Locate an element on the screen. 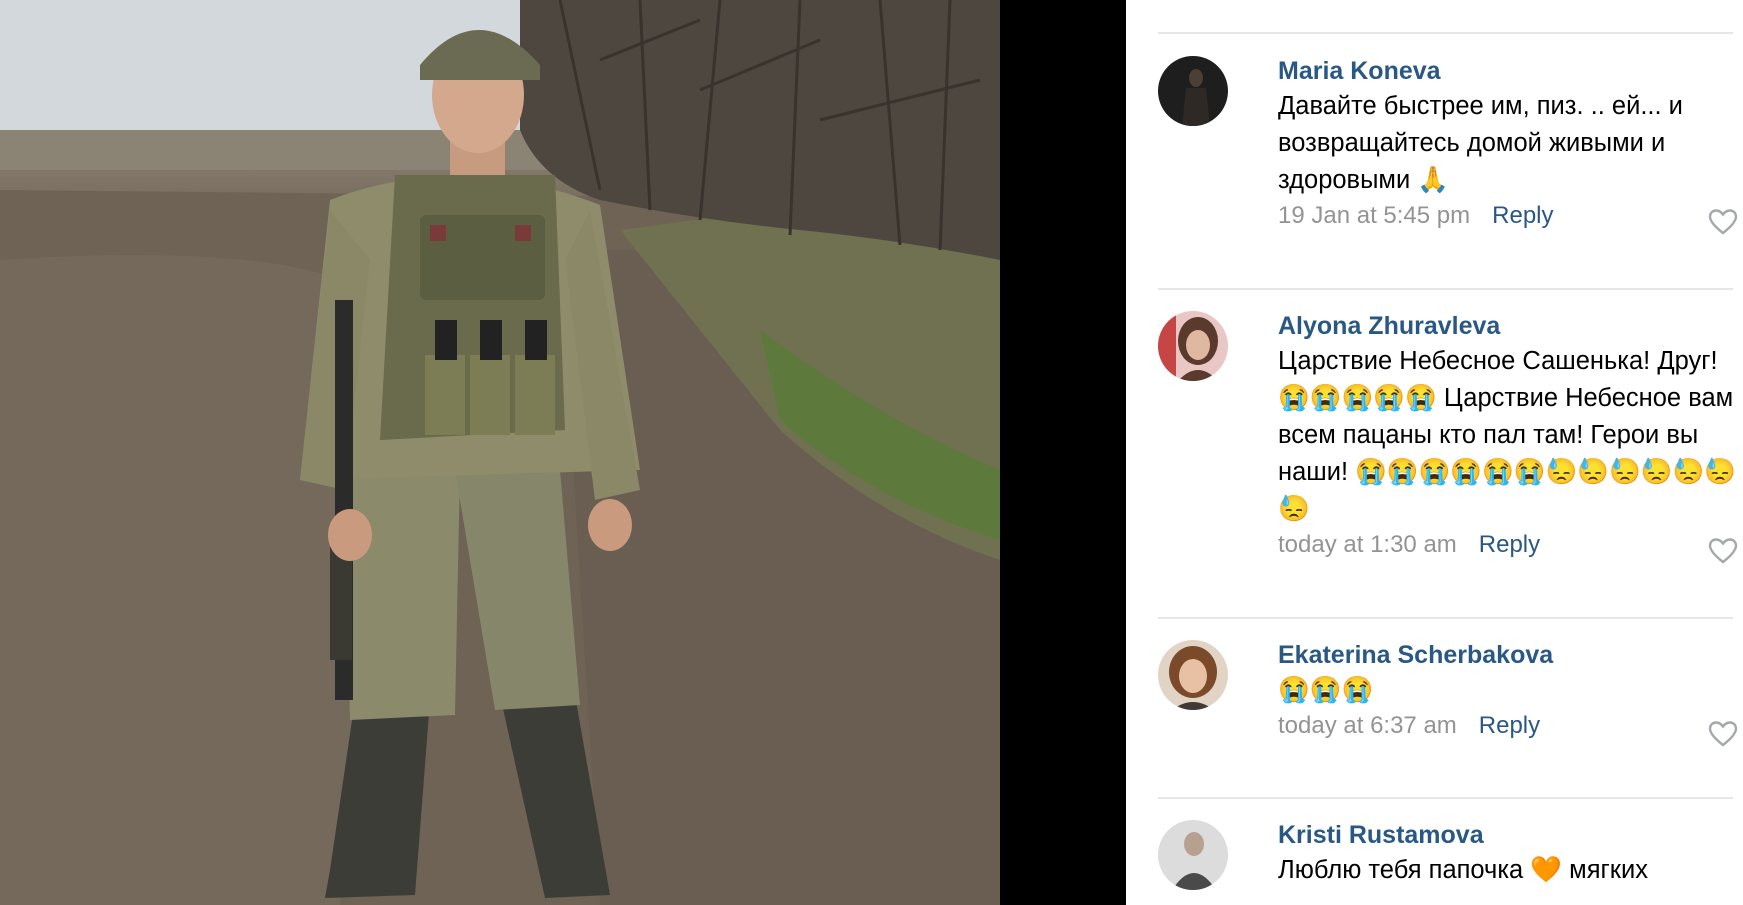  comment-timestamp: today at 6:37 am is located at coordinates (1367, 726).